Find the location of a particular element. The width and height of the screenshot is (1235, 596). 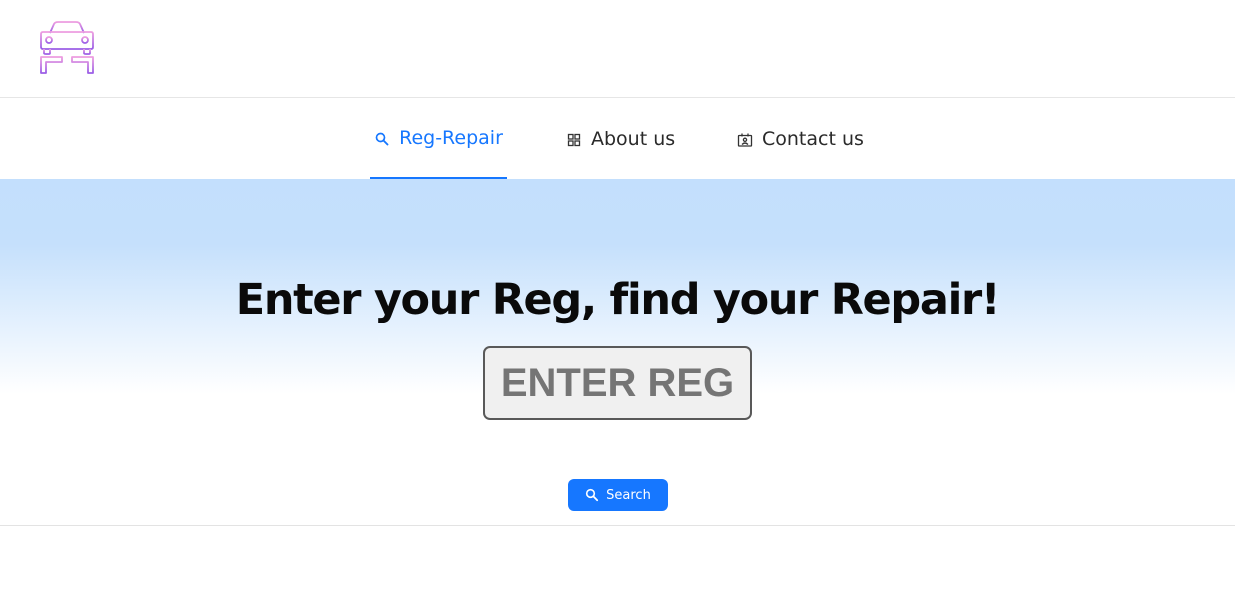

reg-input is located at coordinates (617, 383).